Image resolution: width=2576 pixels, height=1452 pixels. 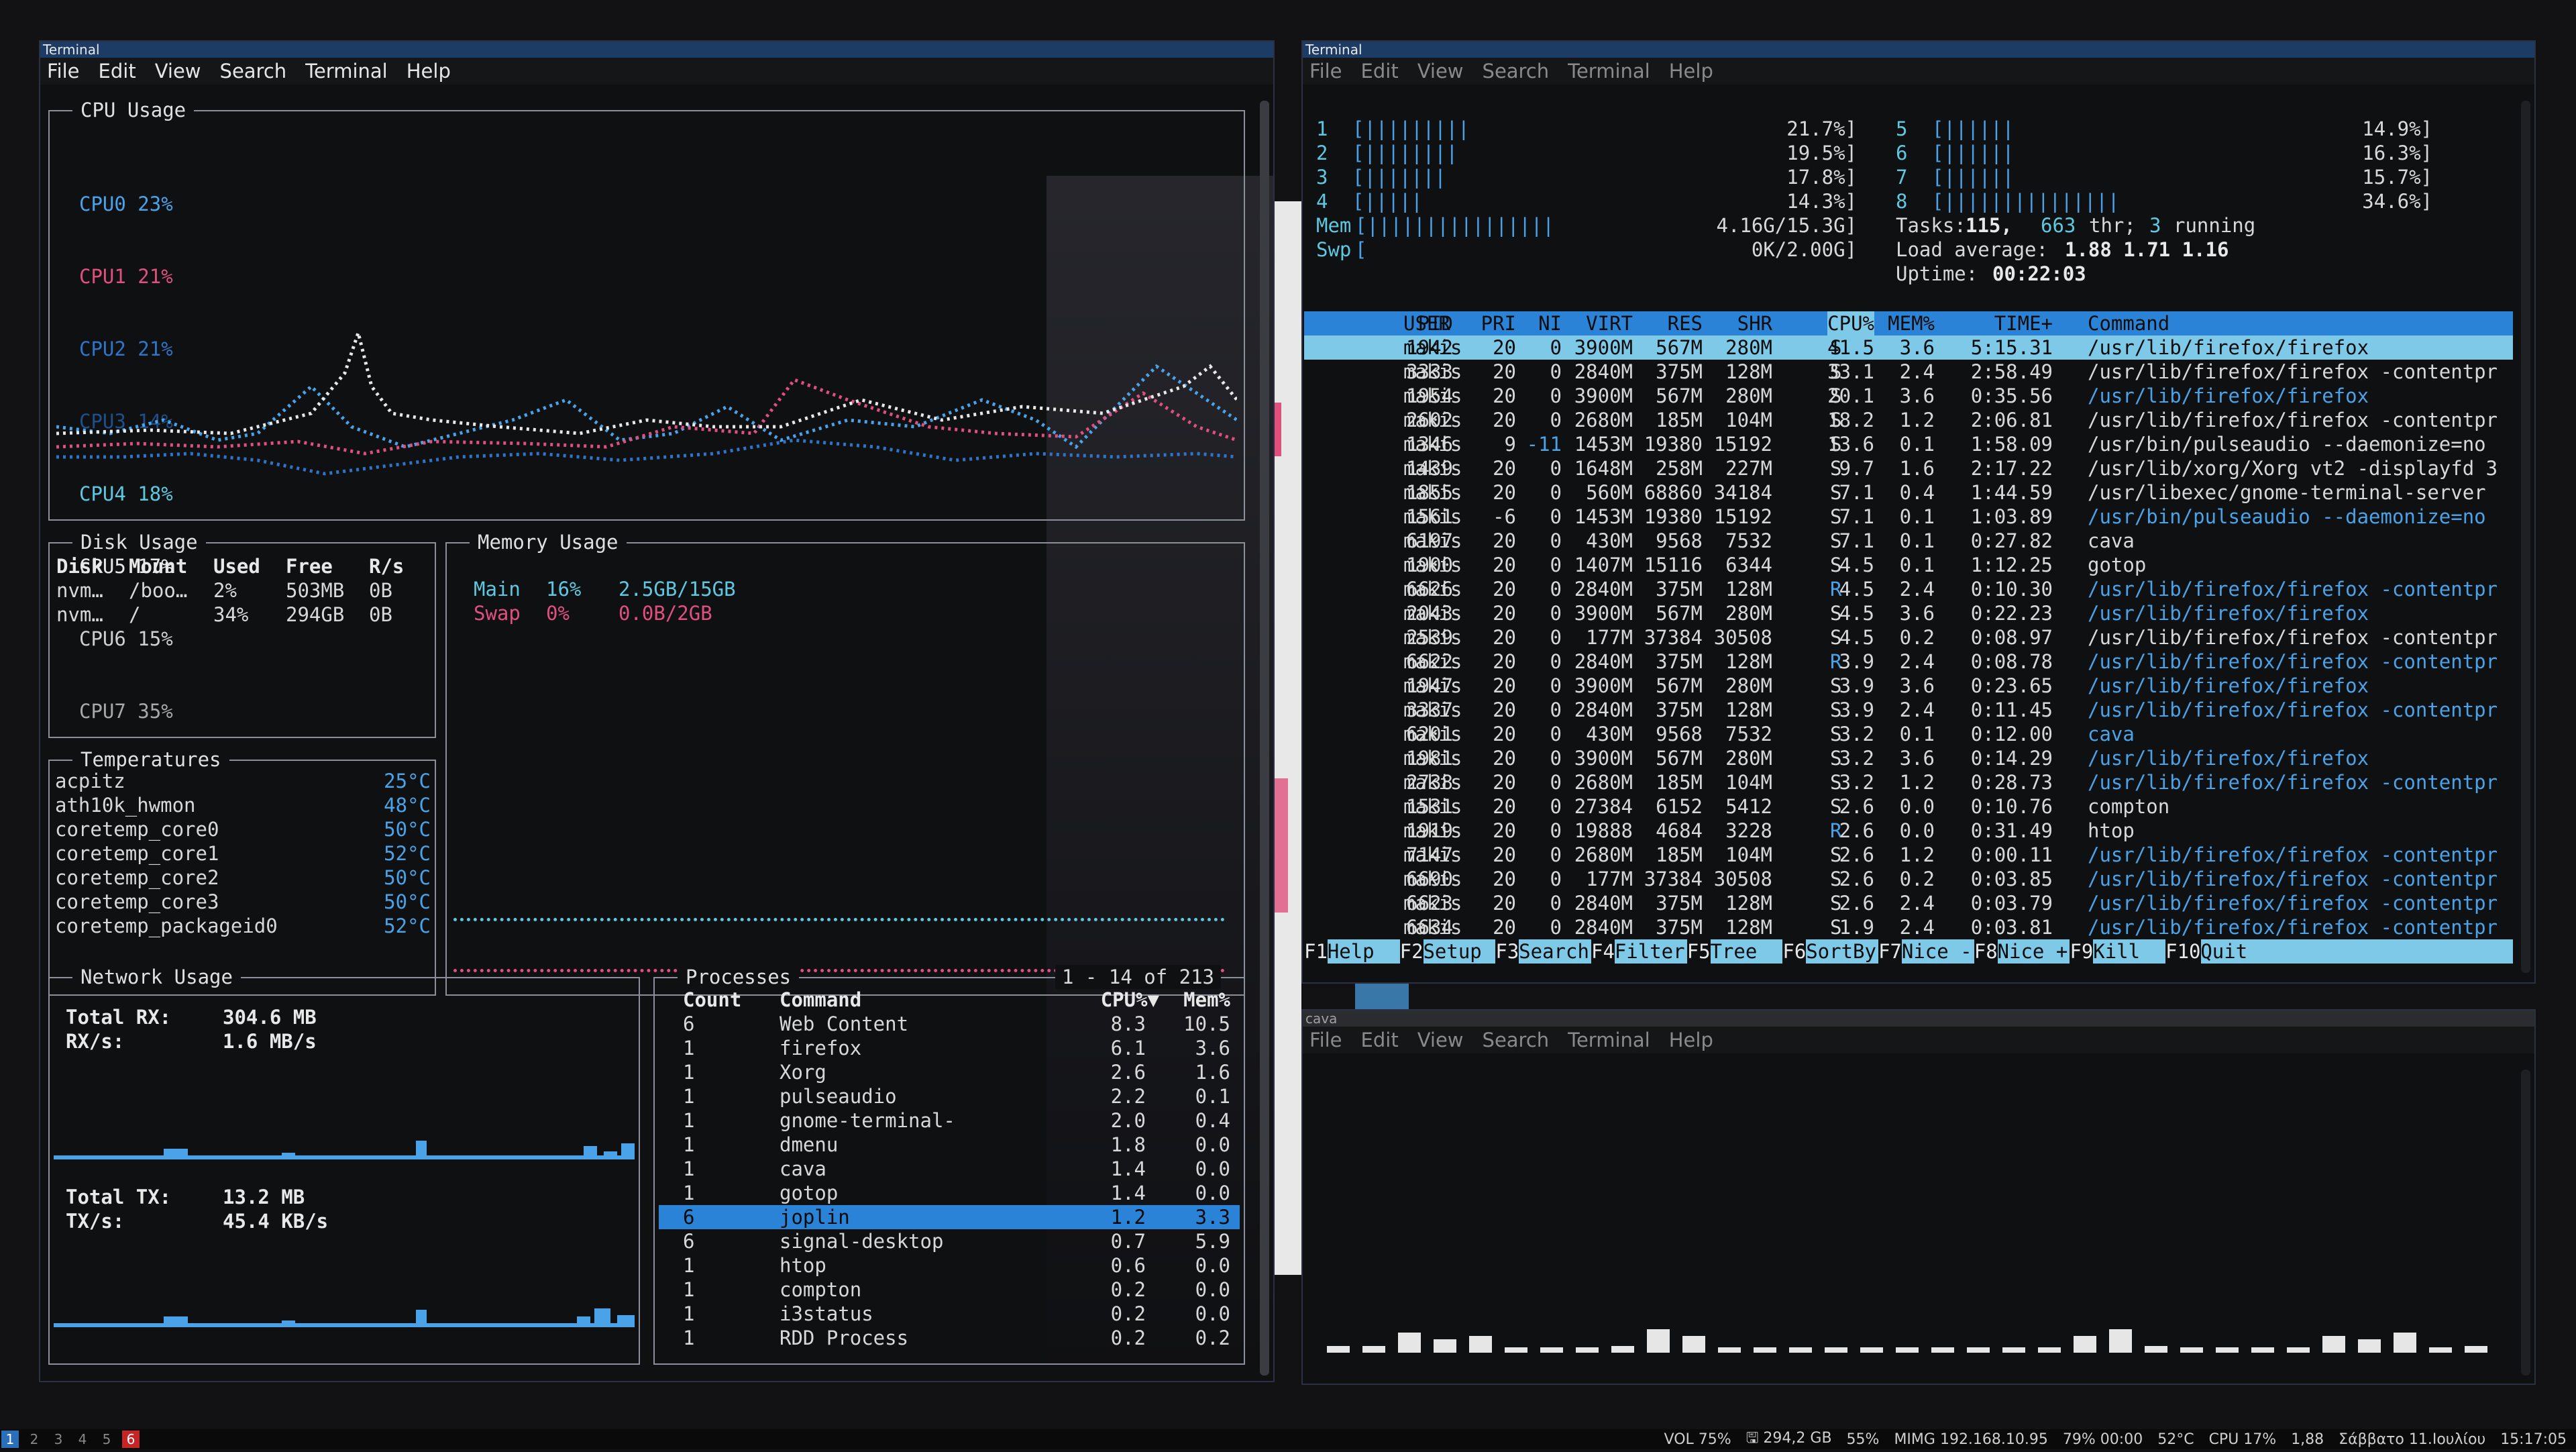 I want to click on workspace-3: 3, so click(x=58, y=1439).